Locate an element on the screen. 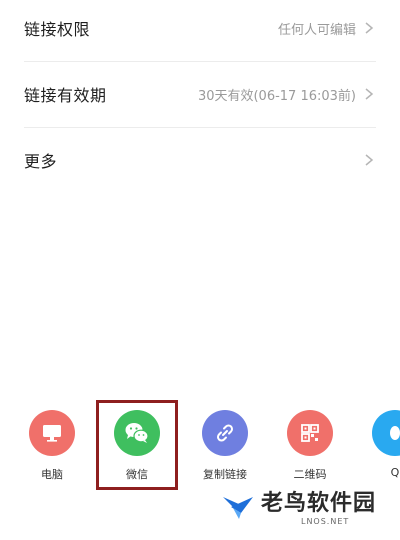 Image resolution: width=400 pixels, height=540 pixels. qr-code-button: 二维码 is located at coordinates (310, 446).